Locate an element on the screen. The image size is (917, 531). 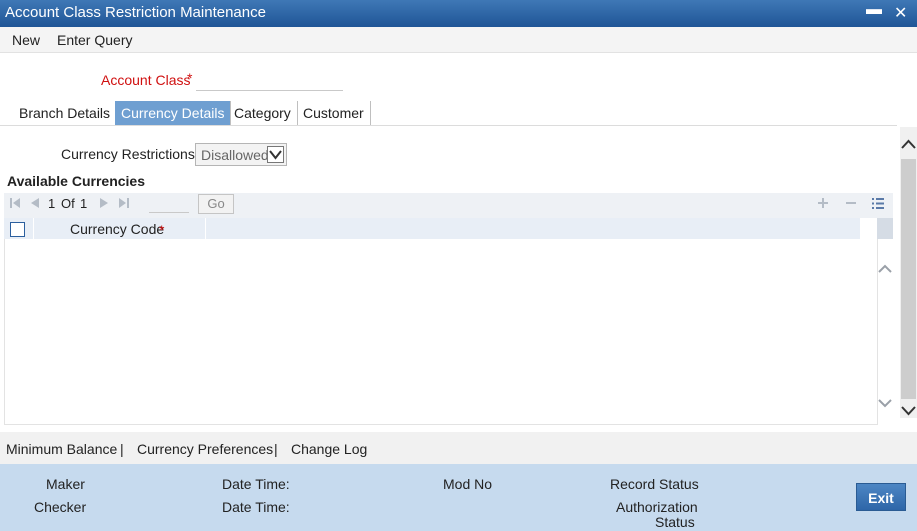
currency-code-required-mark: * is located at coordinates (162, 230).